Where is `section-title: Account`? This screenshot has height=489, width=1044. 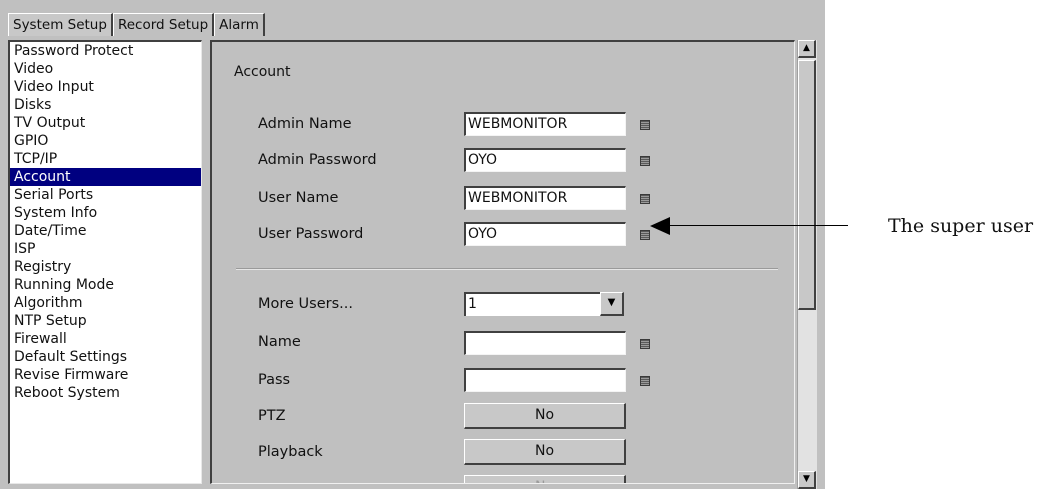
section-title: Account is located at coordinates (262, 72).